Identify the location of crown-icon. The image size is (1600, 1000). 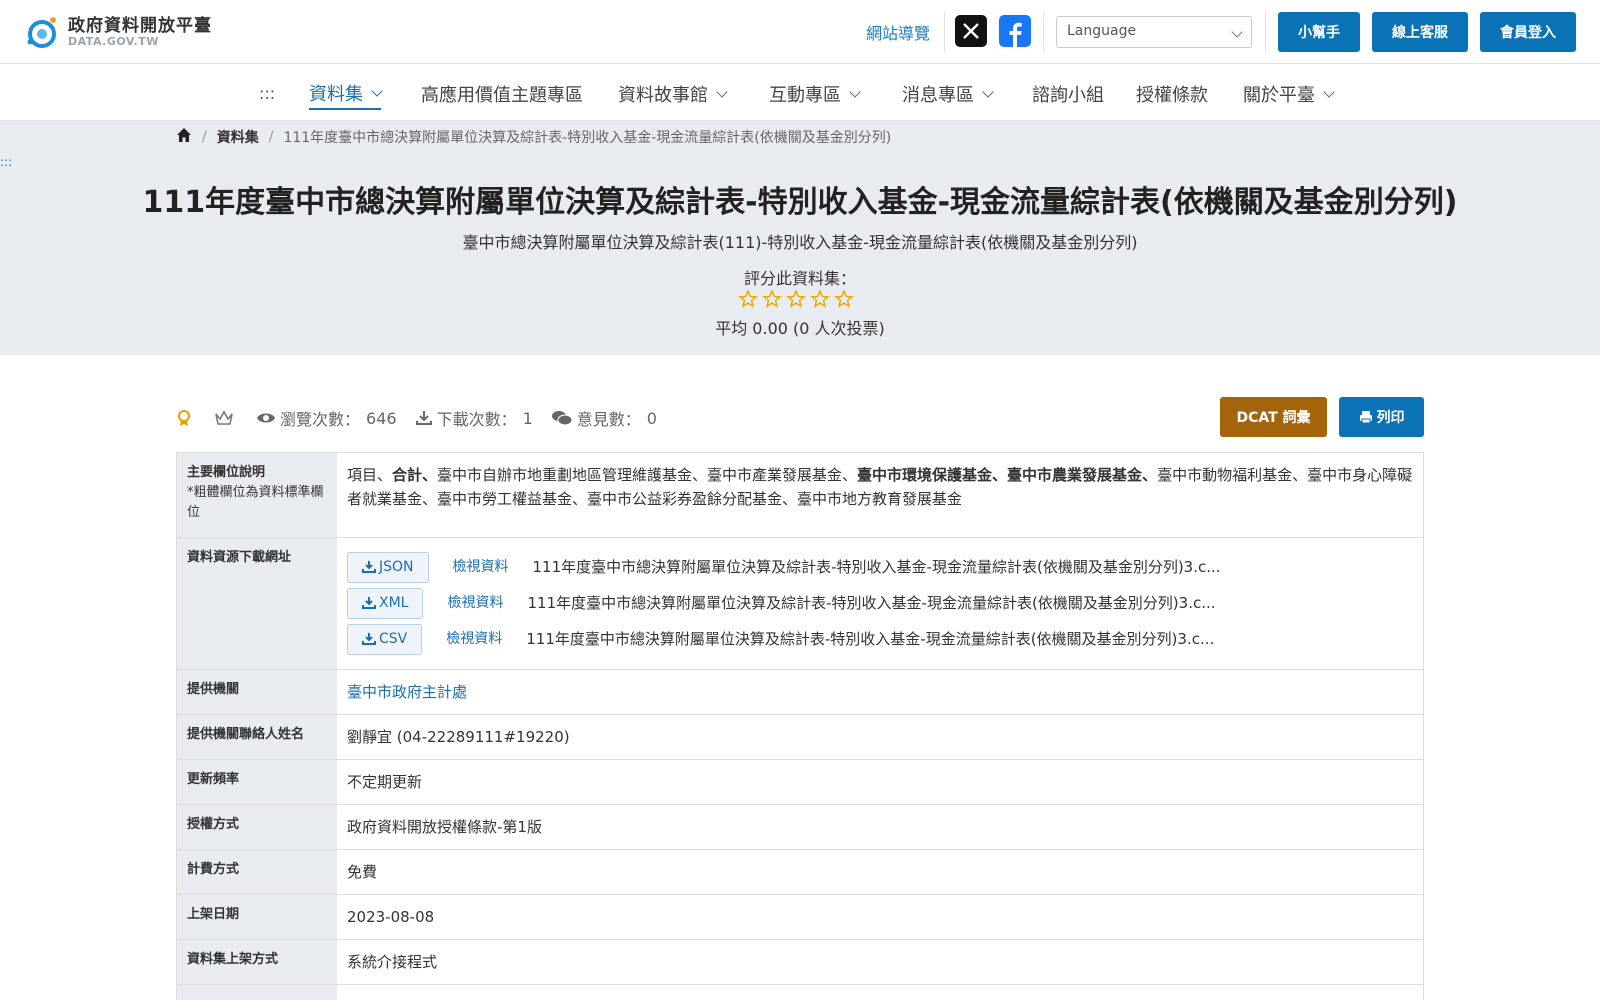
(226, 418).